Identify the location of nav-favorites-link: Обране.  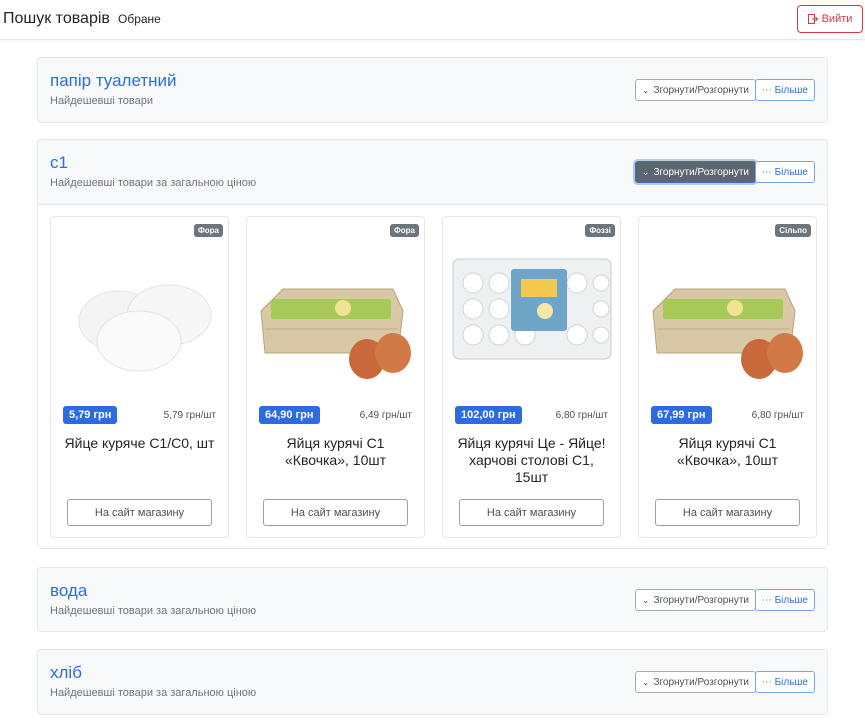
(139, 19).